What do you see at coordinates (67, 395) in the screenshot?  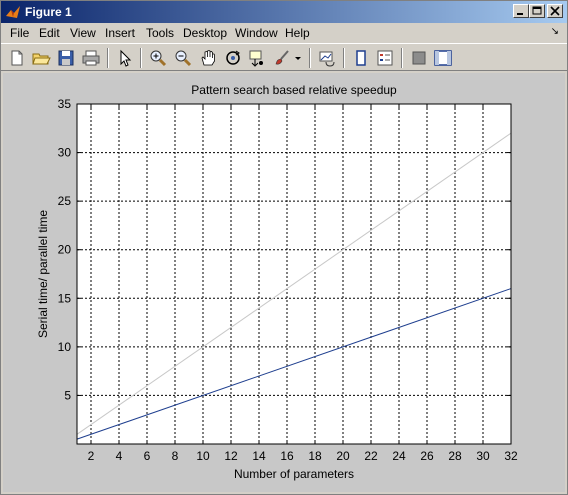 I see `y-tick-label: 5` at bounding box center [67, 395].